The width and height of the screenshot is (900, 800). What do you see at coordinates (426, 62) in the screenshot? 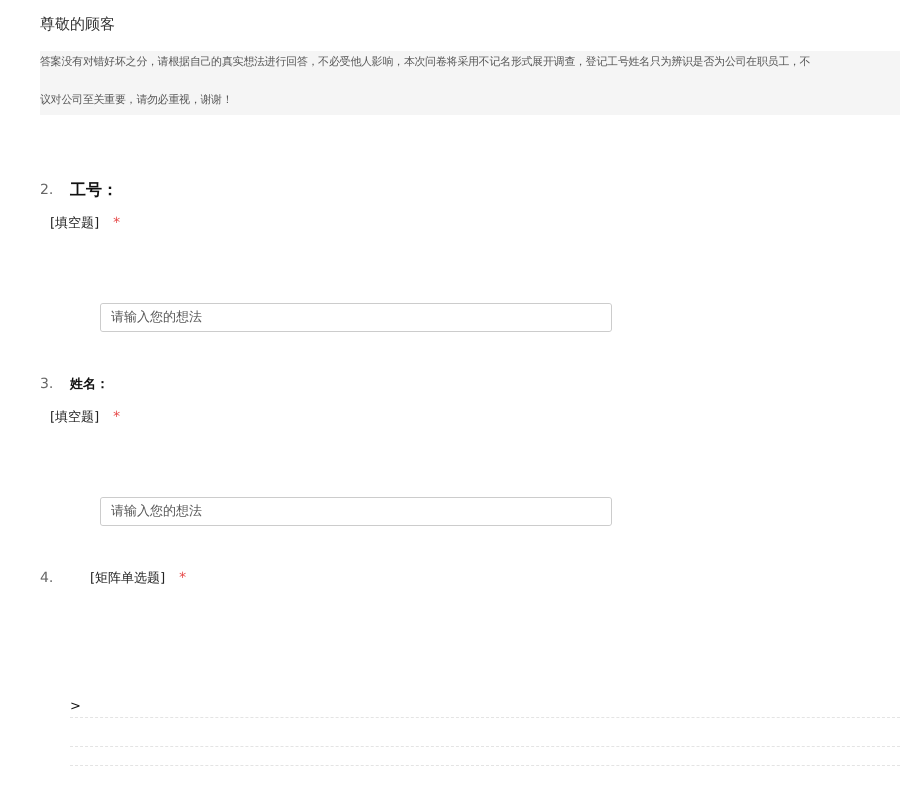
I see `intro-text: 答案没有对错好坏之分，请根据自己的真实想法进行回答，不必受他人影响，本次问卷将采用不记名形式展开调查，登记工号姓名只为辨识是否为公司在职员工，不` at bounding box center [426, 62].